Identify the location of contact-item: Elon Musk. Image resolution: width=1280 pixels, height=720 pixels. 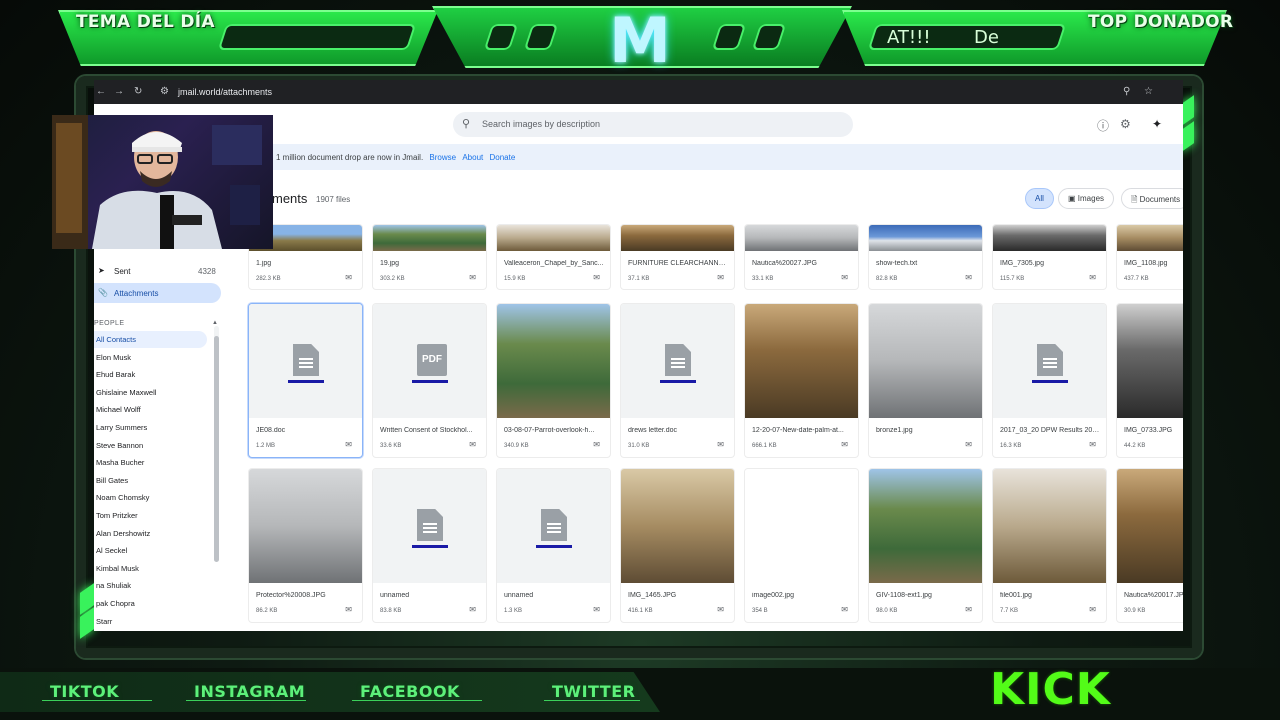
(113, 357).